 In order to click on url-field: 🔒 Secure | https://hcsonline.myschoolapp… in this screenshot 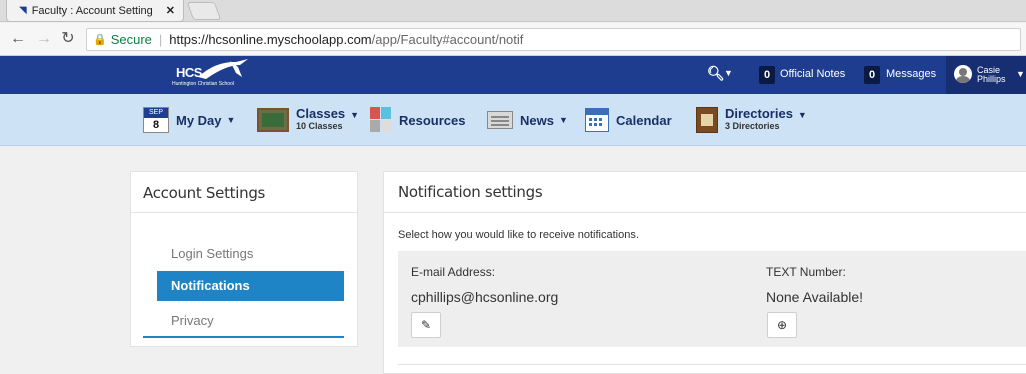, I will do `click(553, 39)`.